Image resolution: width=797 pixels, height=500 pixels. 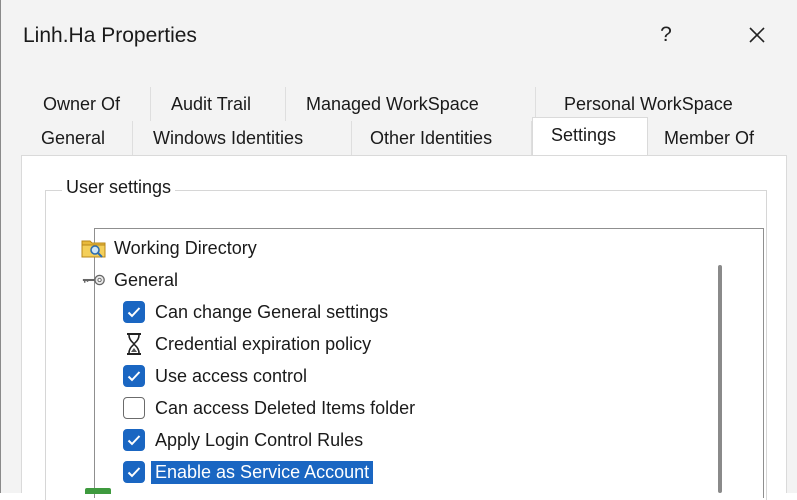 What do you see at coordinates (666, 35) in the screenshot?
I see `help-button: ?` at bounding box center [666, 35].